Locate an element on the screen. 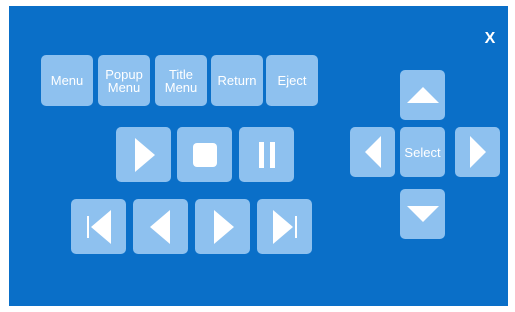 Image resolution: width=515 pixels, height=312 pixels. arrow-down-button is located at coordinates (422, 214).